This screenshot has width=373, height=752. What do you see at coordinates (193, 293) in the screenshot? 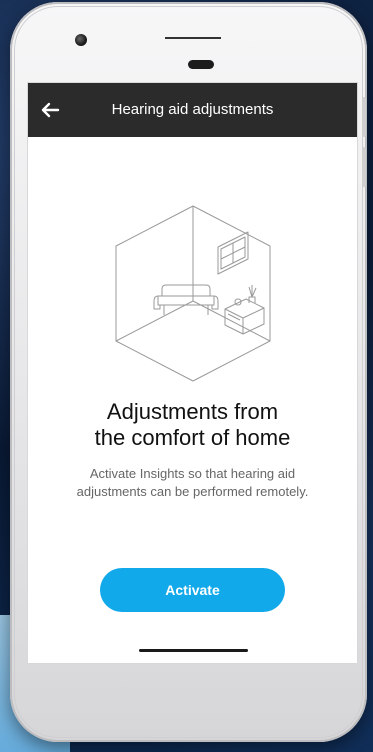
I see `room-illustration` at bounding box center [193, 293].